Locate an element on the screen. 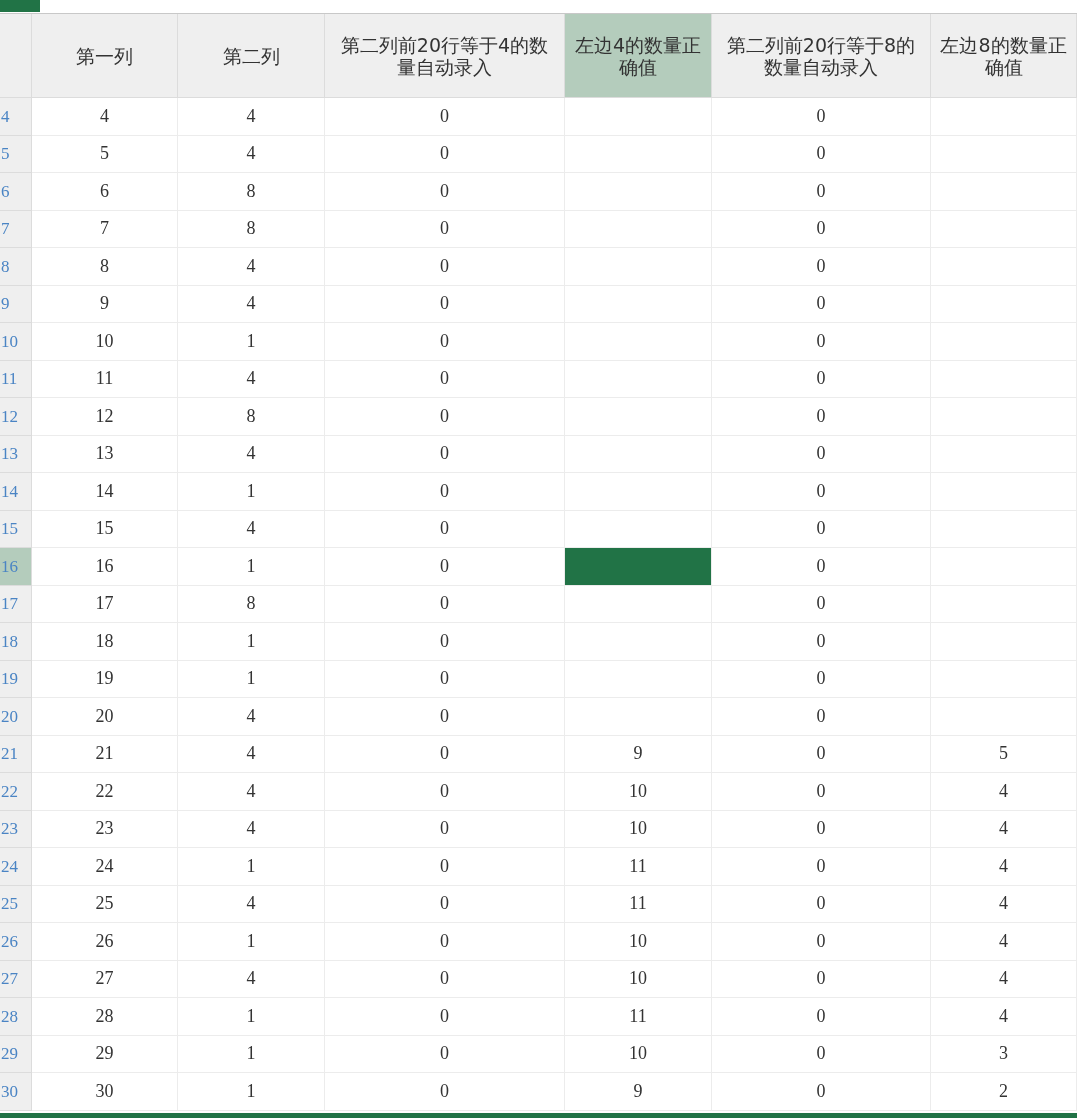 This screenshot has width=1077, height=1120. table-cell: 17 is located at coordinates (105, 604).